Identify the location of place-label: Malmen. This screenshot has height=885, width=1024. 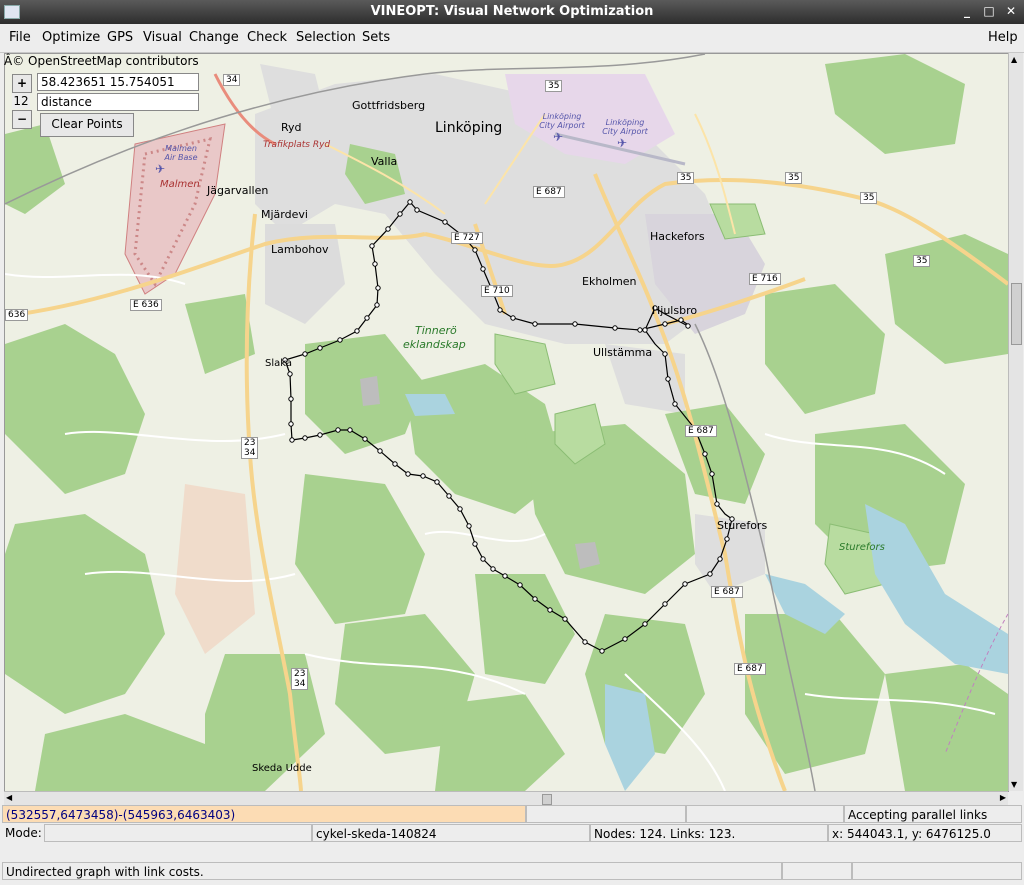
(180, 184).